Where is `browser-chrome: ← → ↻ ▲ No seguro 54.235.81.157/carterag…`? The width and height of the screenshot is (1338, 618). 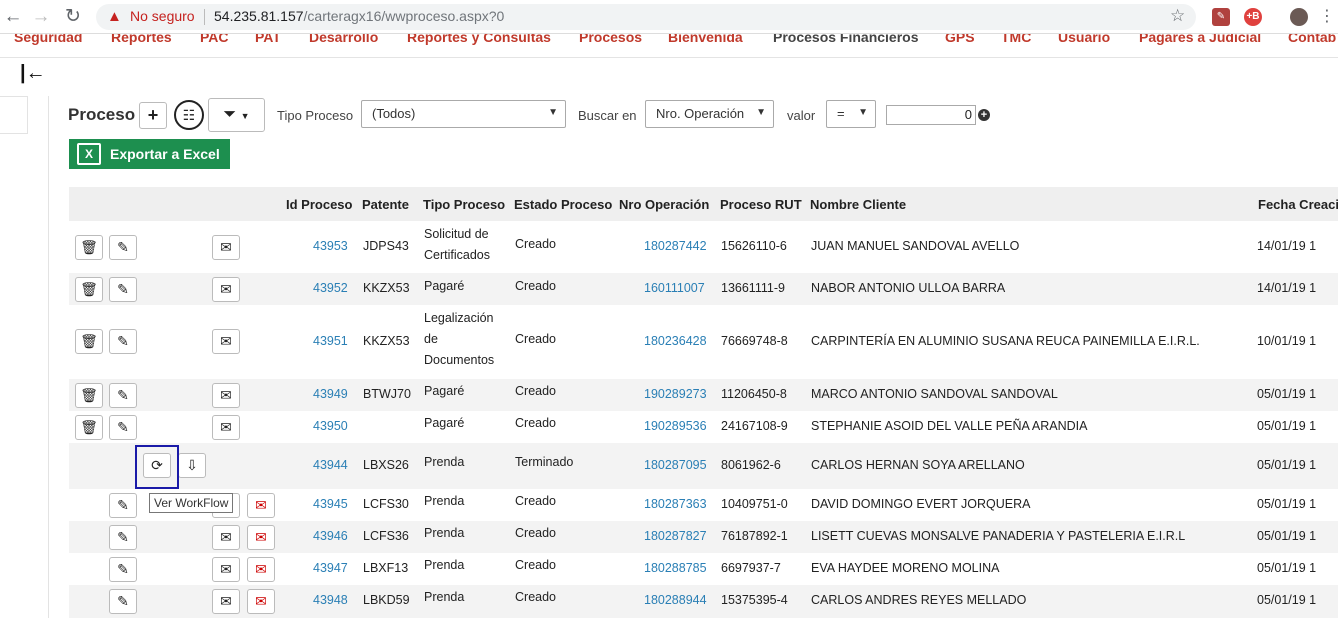 browser-chrome: ← → ↻ ▲ No seguro 54.235.81.157/carterag… is located at coordinates (669, 17).